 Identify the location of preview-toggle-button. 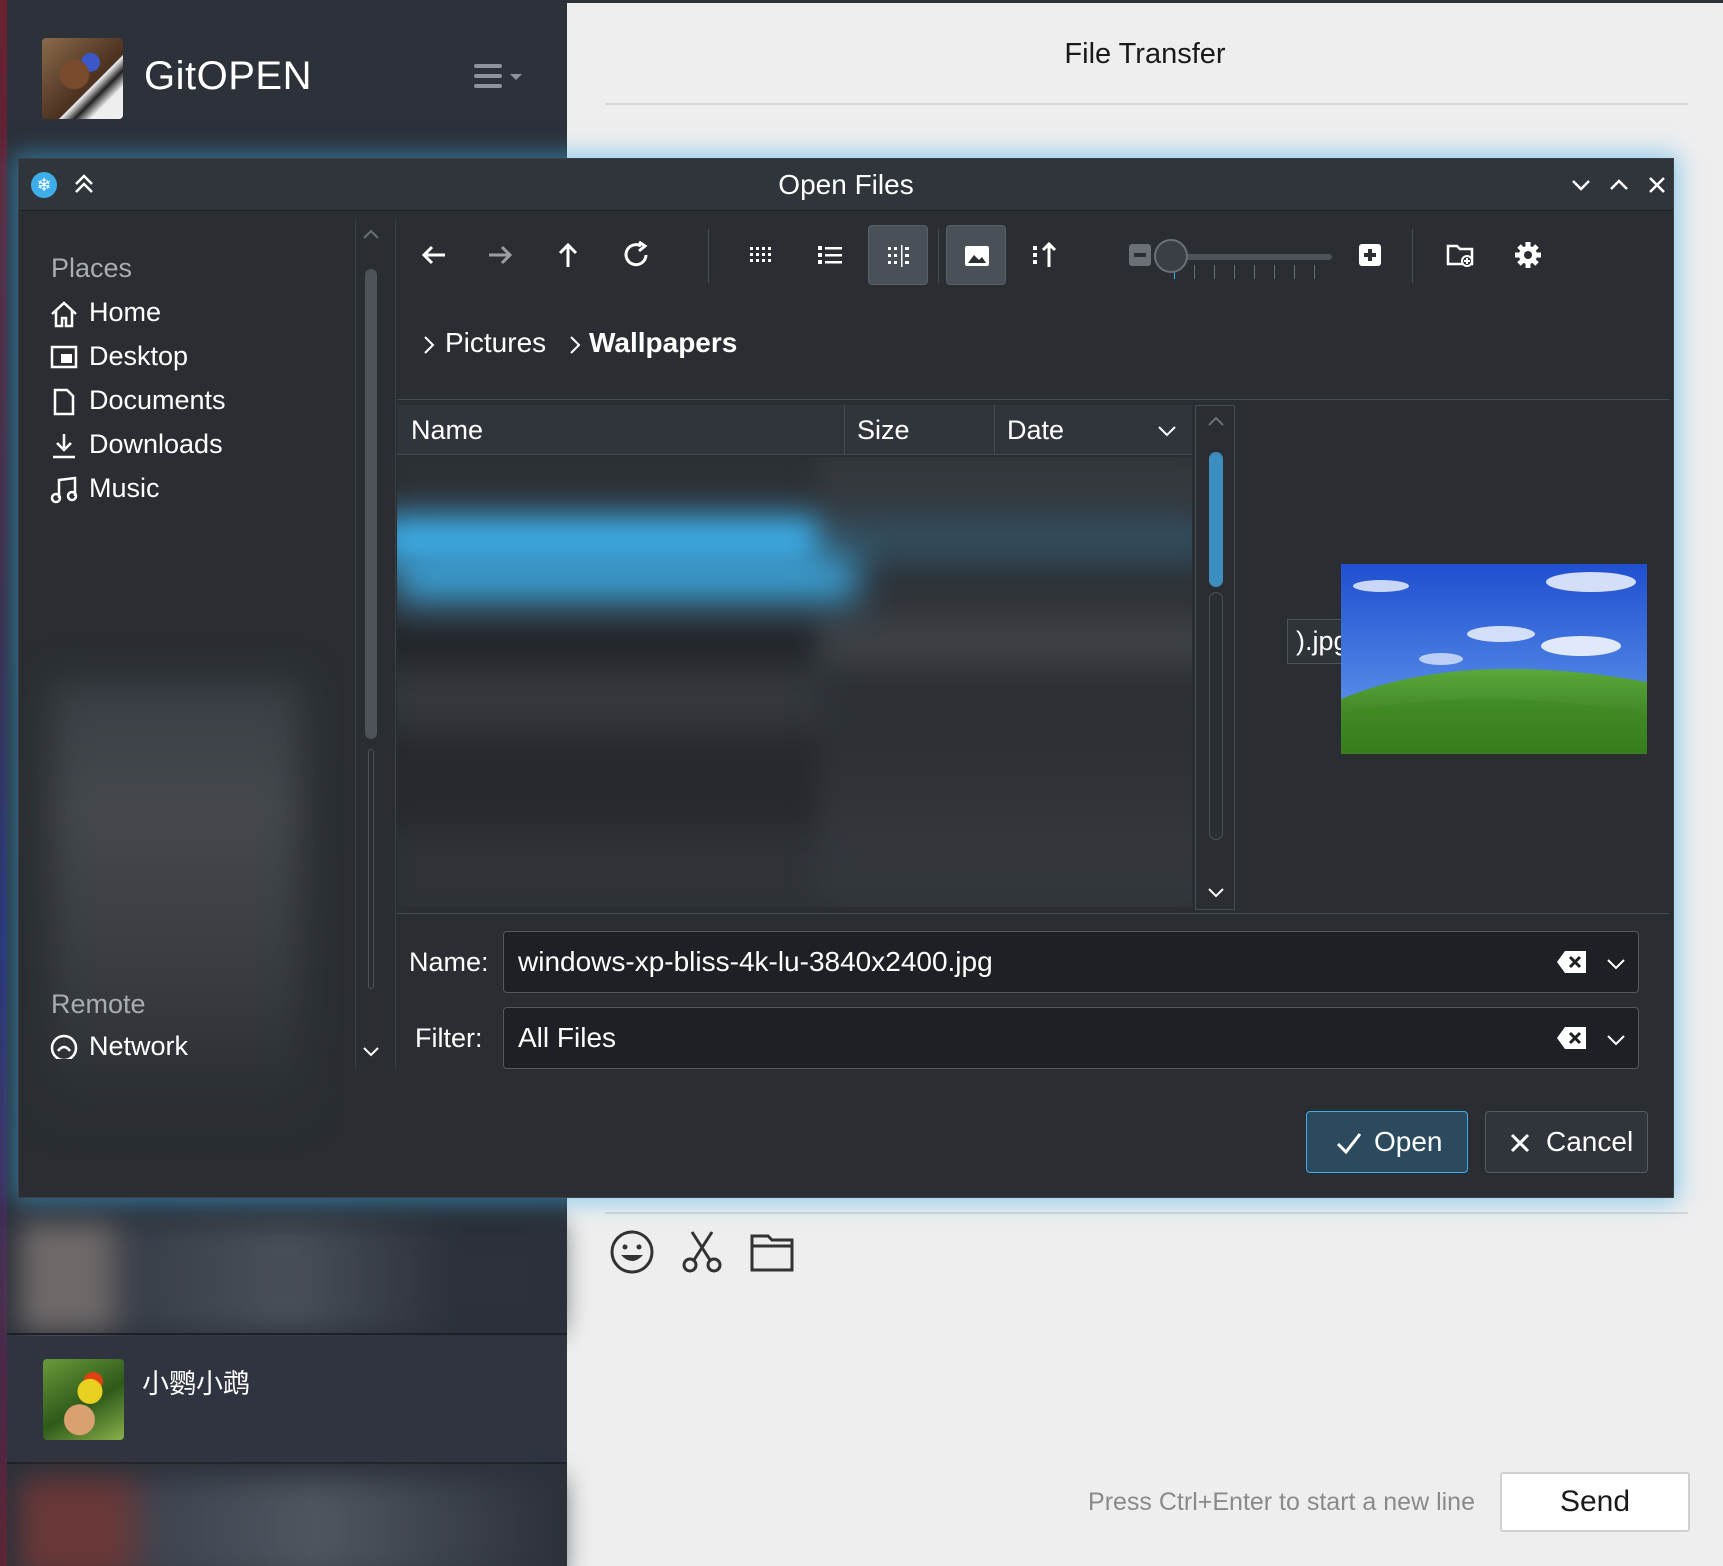
(976, 255).